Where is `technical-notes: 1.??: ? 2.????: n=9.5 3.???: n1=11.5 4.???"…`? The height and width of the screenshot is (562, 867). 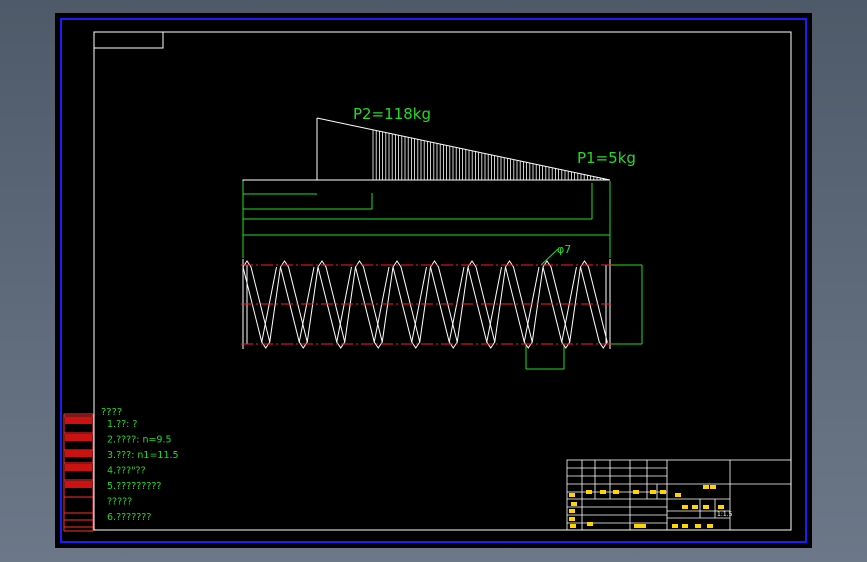 technical-notes: 1.??: ? 2.????: n=9.5 3.???: n1=11.5 4.???"… is located at coordinates (143, 471).